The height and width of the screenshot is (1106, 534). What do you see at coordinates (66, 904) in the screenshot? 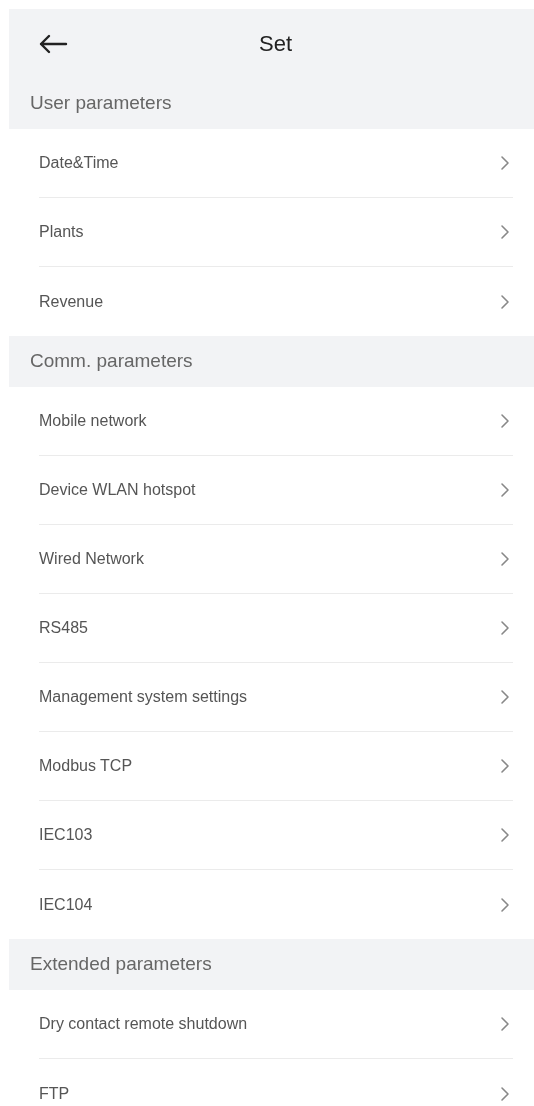
I see `row-label: IEC104` at bounding box center [66, 904].